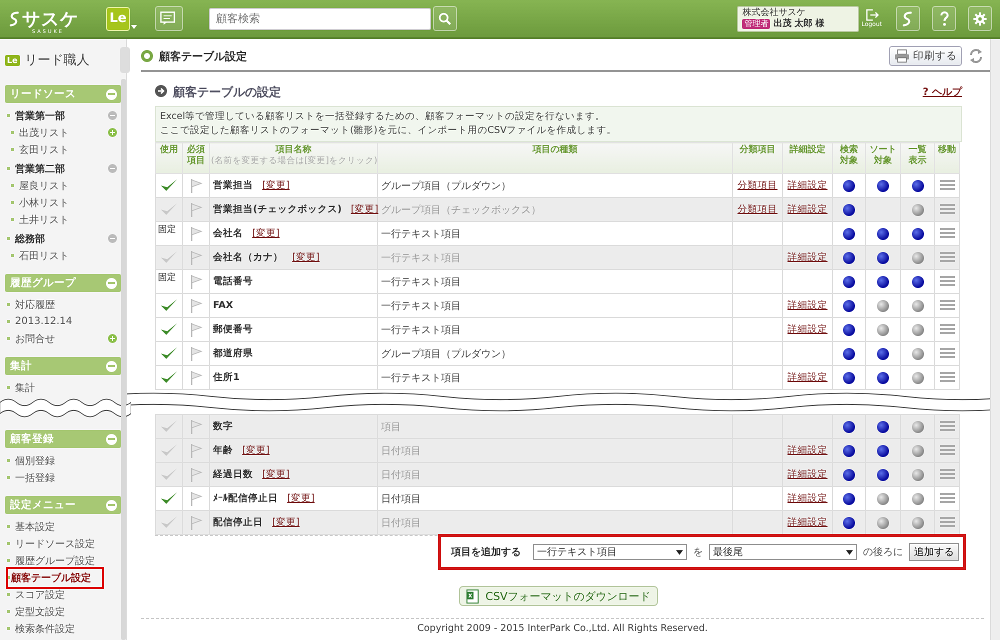 This screenshot has height=640, width=1000. What do you see at coordinates (908, 18) in the screenshot?
I see `app-button` at bounding box center [908, 18].